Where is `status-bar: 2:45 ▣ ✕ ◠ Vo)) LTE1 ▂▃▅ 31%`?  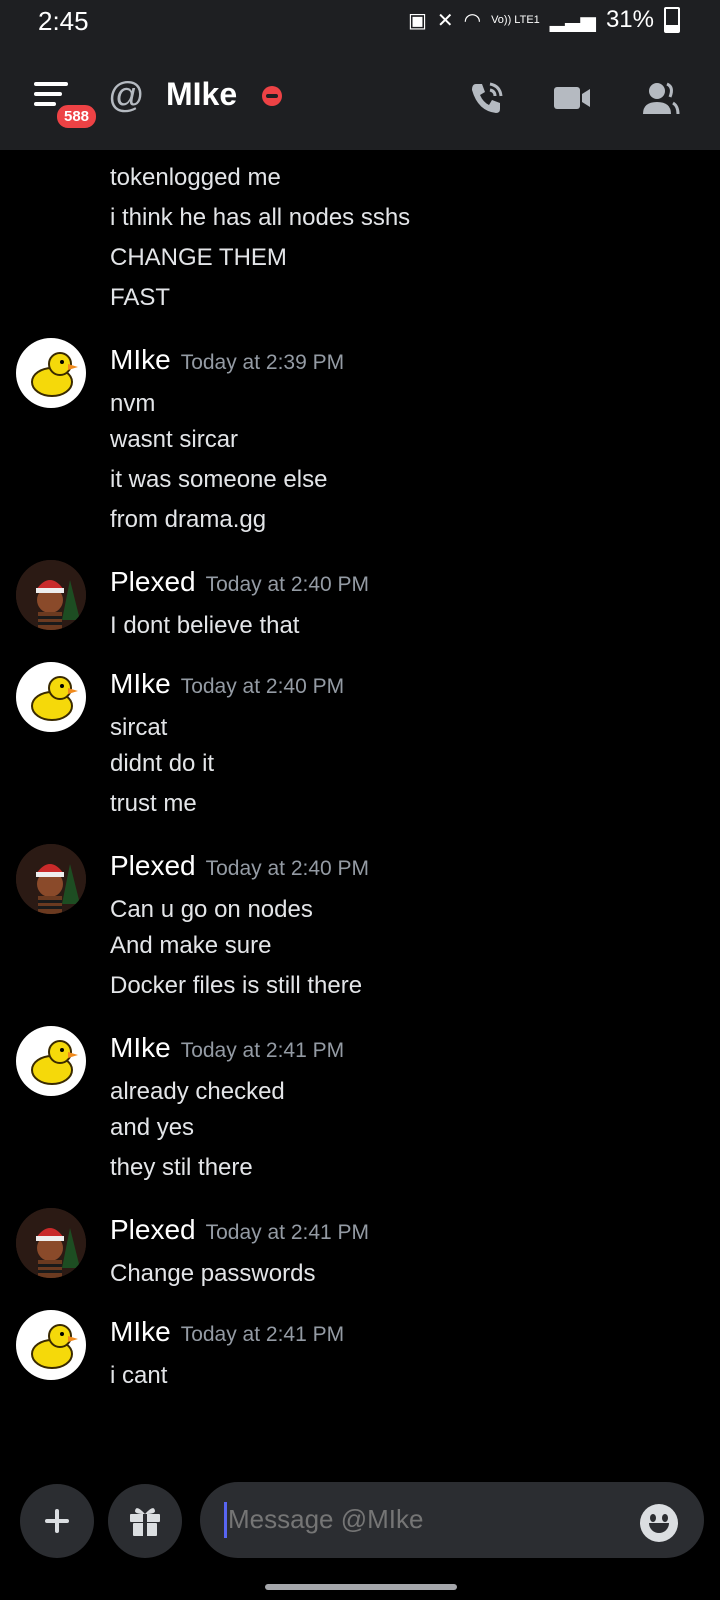
status-bar: 2:45 ▣ ✕ ◠ Vo)) LTE1 ▂▃▅ 31% is located at coordinates (360, 22).